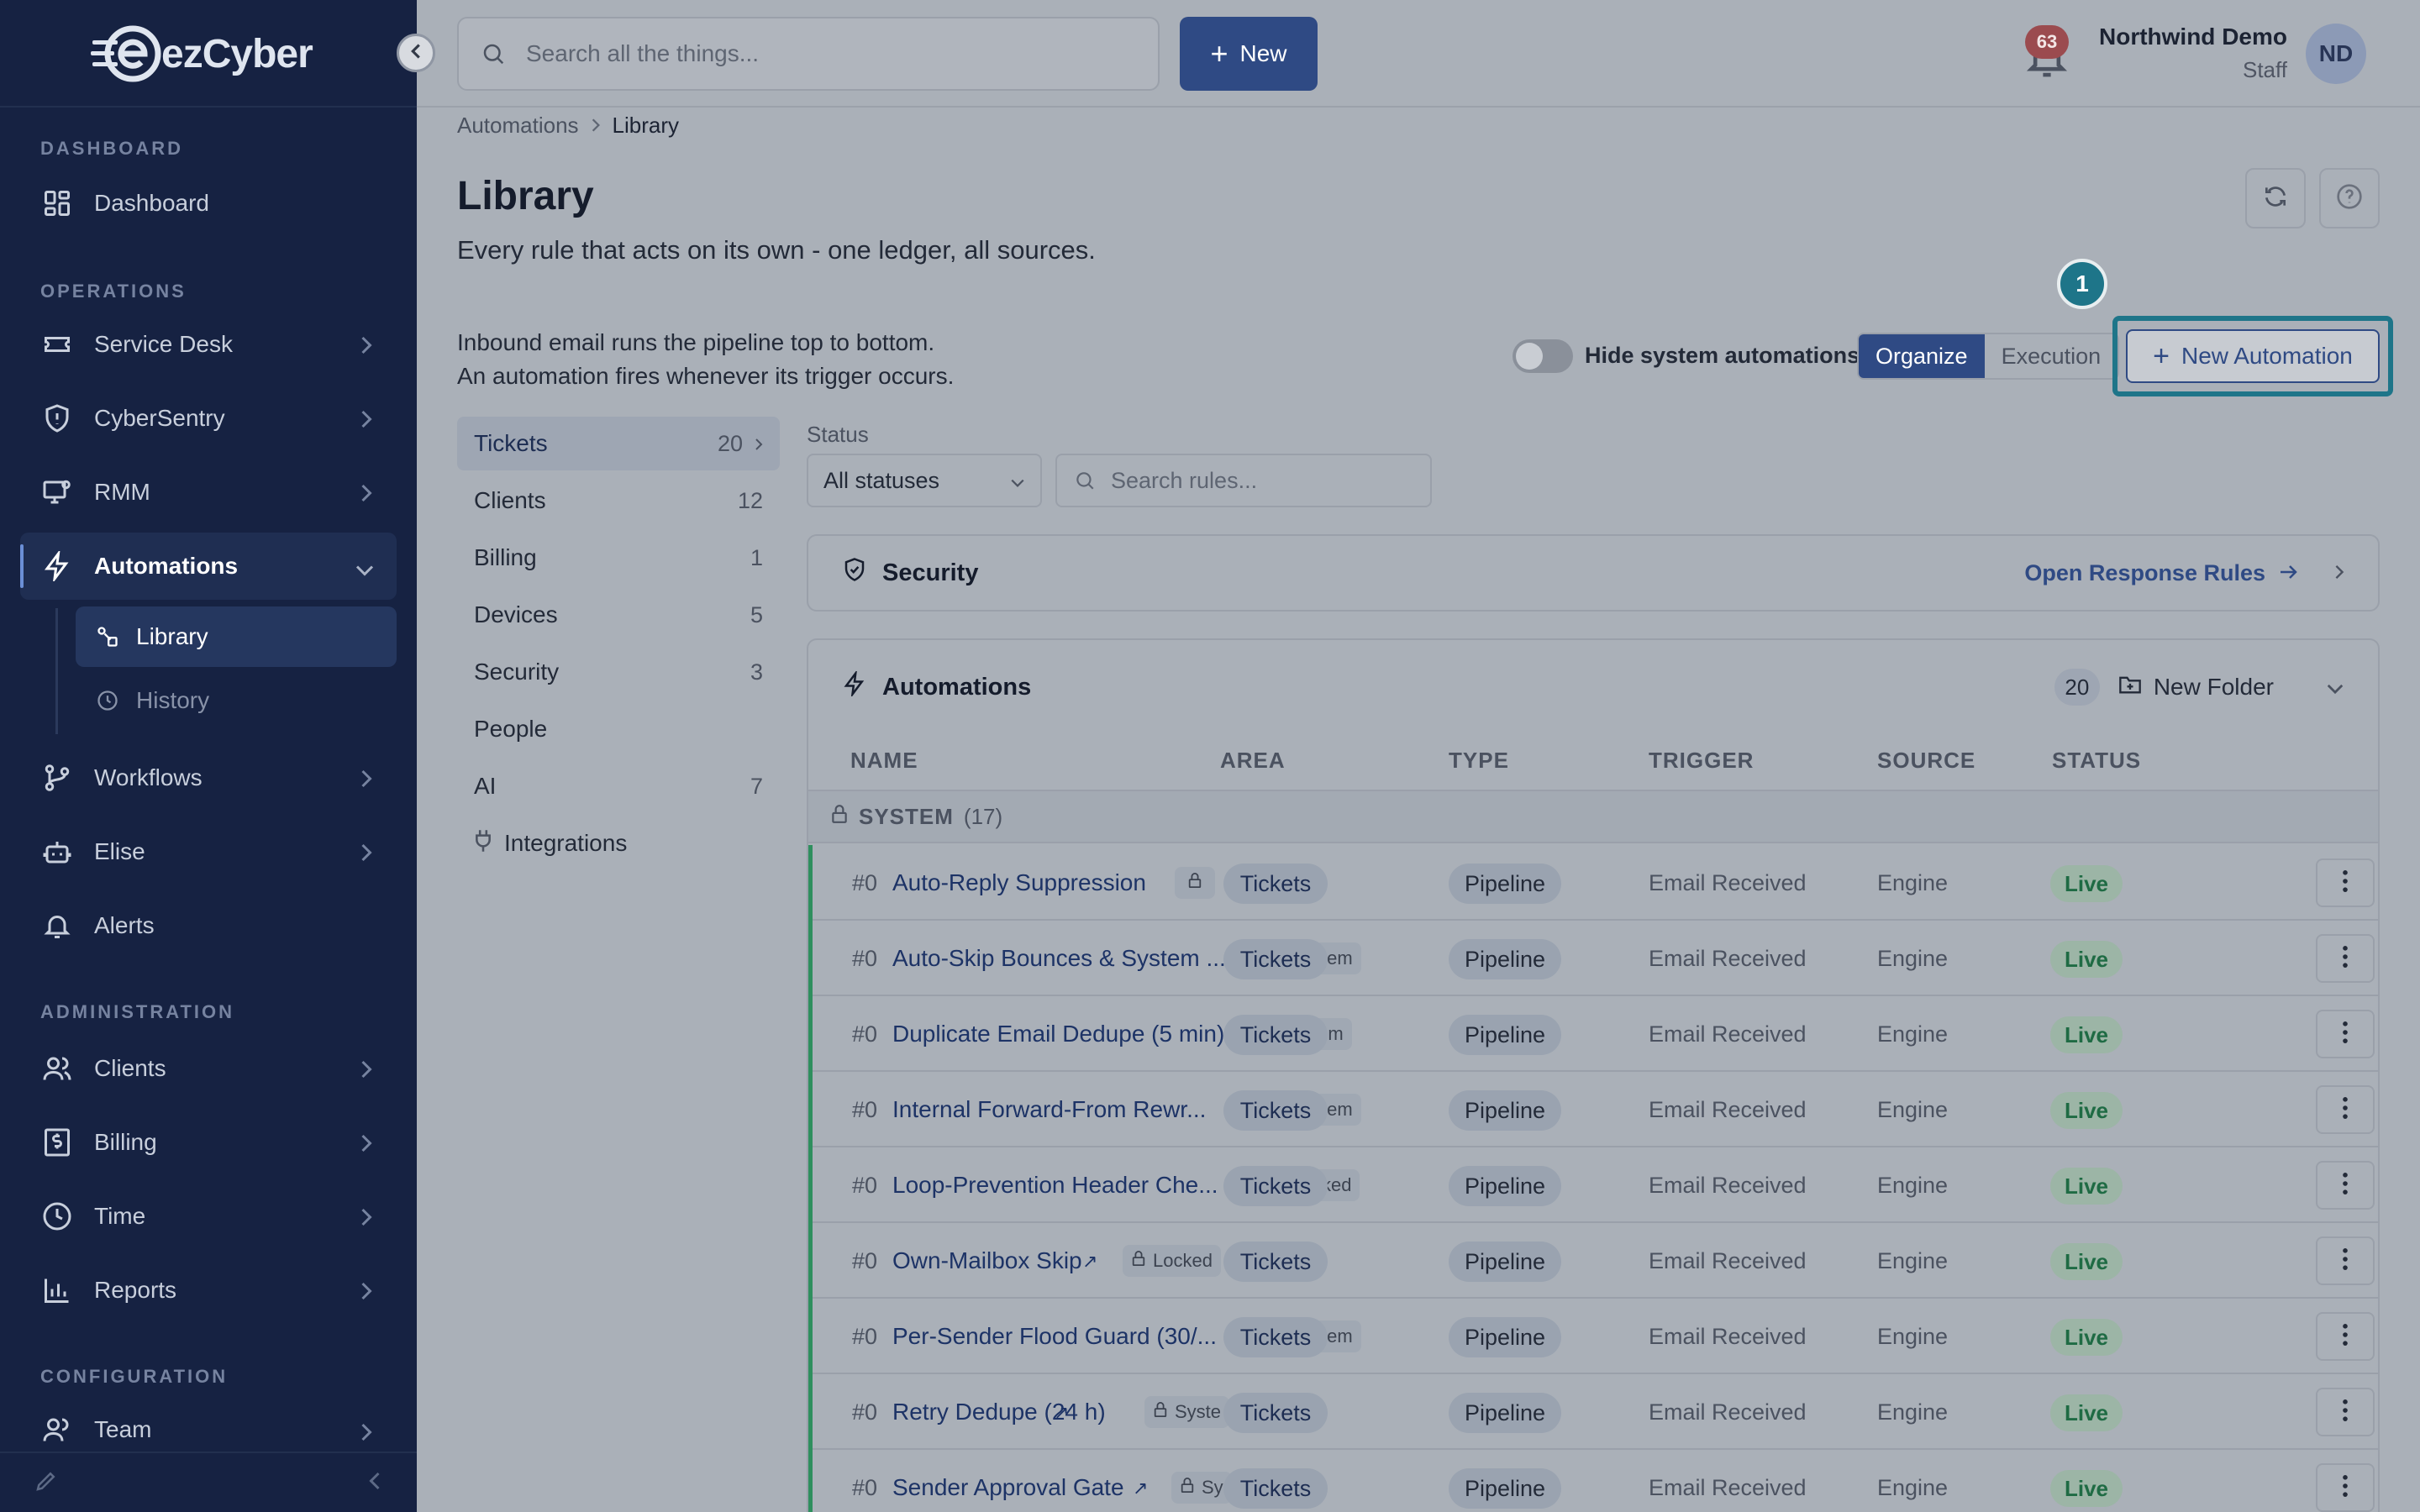  What do you see at coordinates (57, 203) in the screenshot?
I see `dashboard-grid-icon` at bounding box center [57, 203].